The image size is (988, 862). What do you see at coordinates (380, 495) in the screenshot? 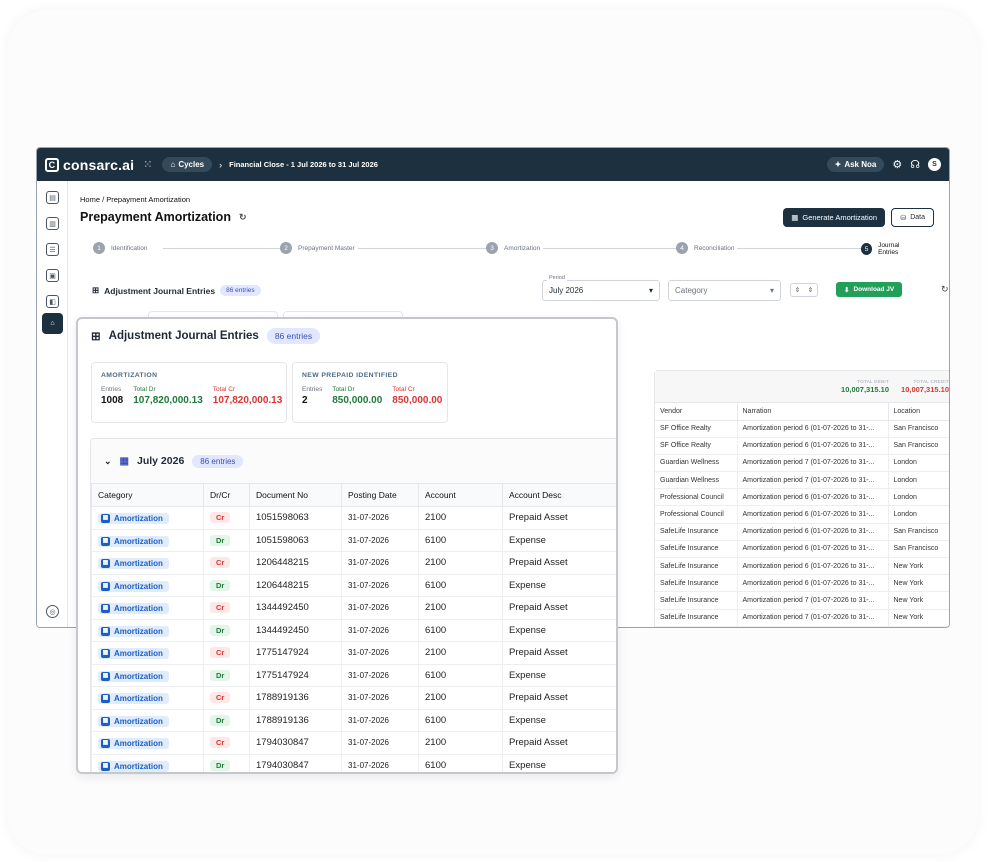
I see `column-header: Posting Date` at bounding box center [380, 495].